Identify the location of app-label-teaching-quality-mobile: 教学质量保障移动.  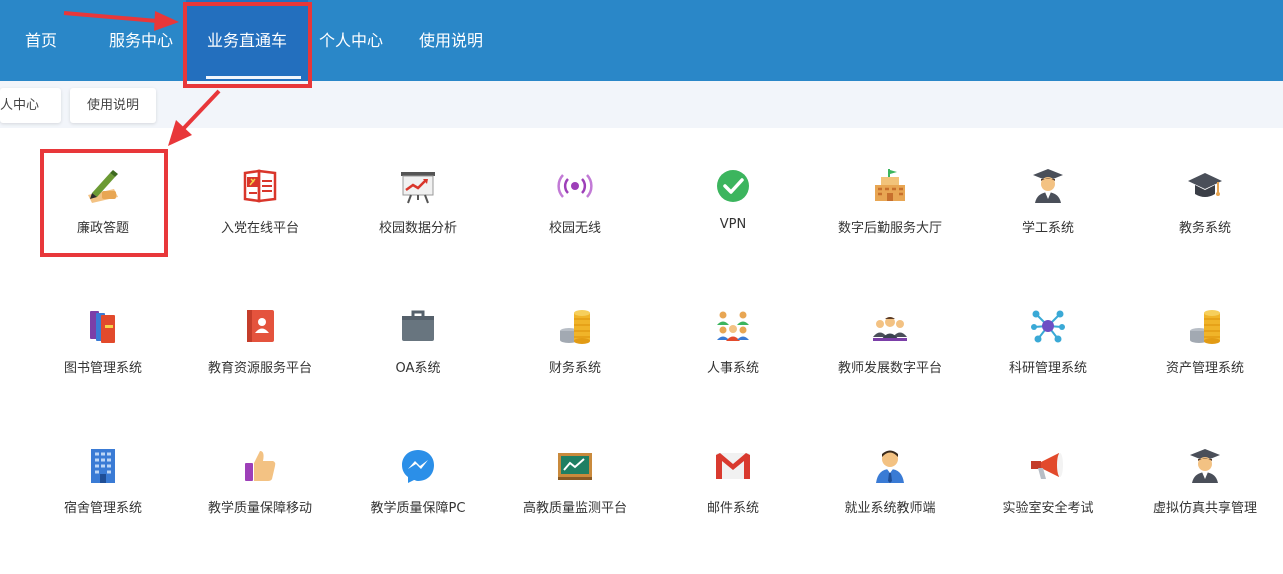
(259, 508).